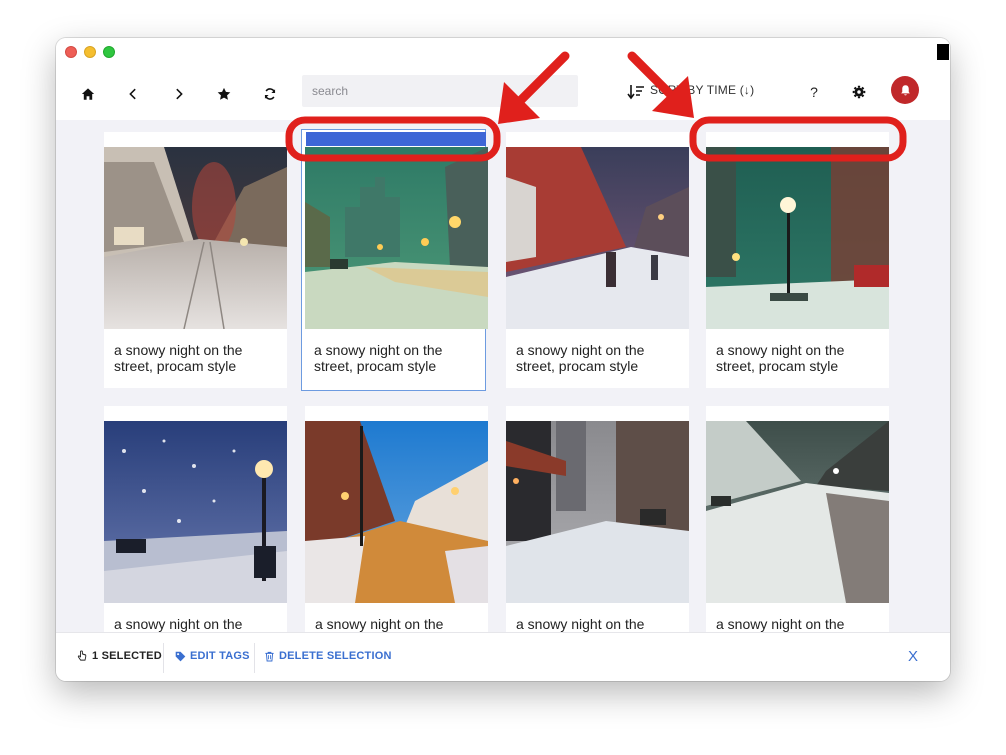  What do you see at coordinates (702, 90) in the screenshot?
I see `sort-label: SORT BY TIME (↓)` at bounding box center [702, 90].